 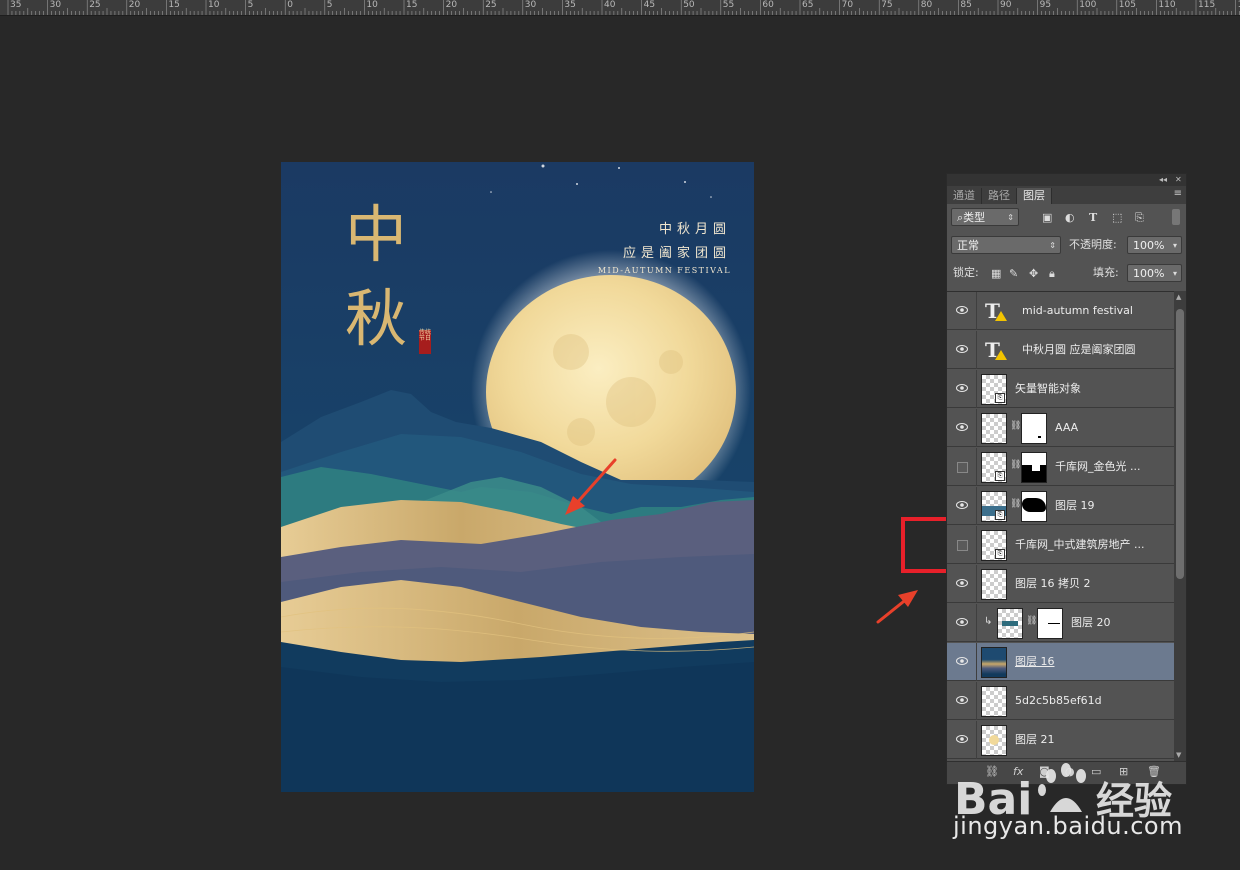 What do you see at coordinates (999, 196) in the screenshot?
I see `tab-paths: 路径` at bounding box center [999, 196].